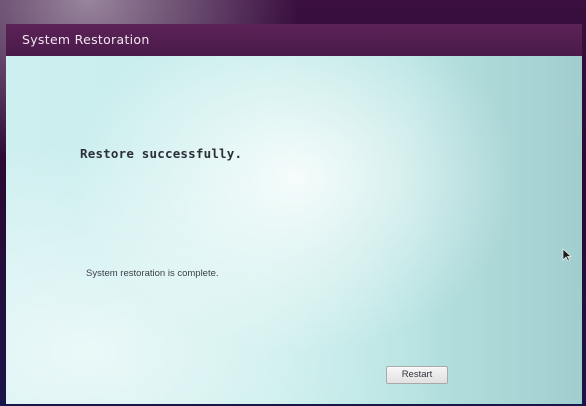  I want to click on restore-complete-message: System restoration is complete., so click(152, 273).